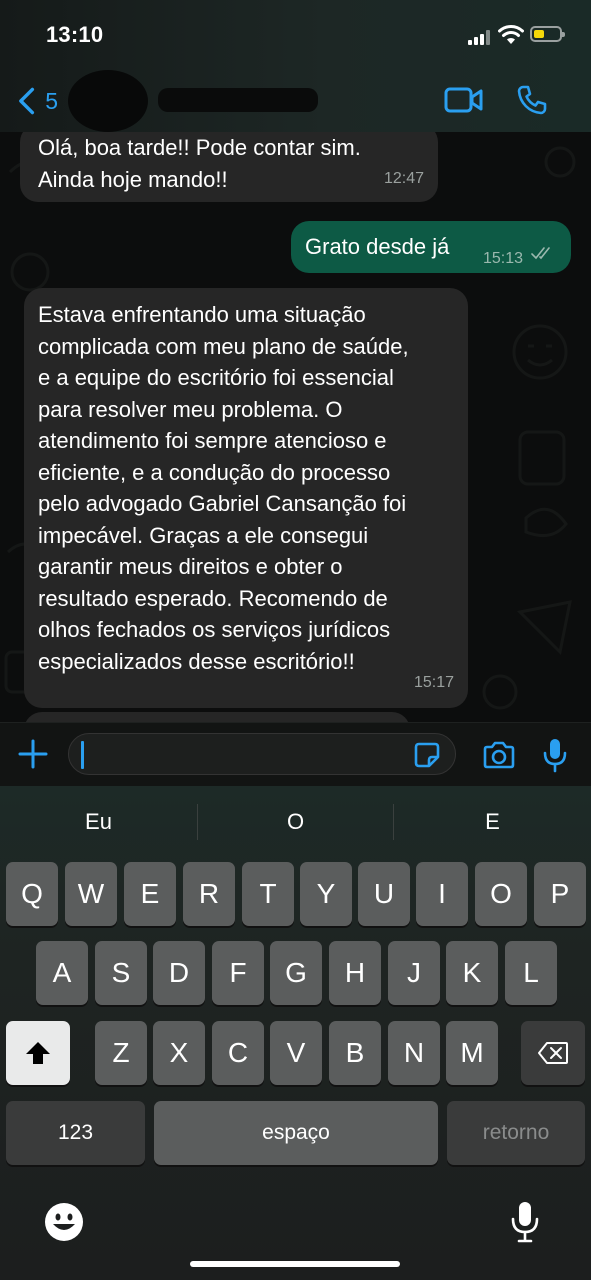 This screenshot has height=1280, width=591. Describe the element at coordinates (32, 894) in the screenshot. I see `key-q: Q` at that location.